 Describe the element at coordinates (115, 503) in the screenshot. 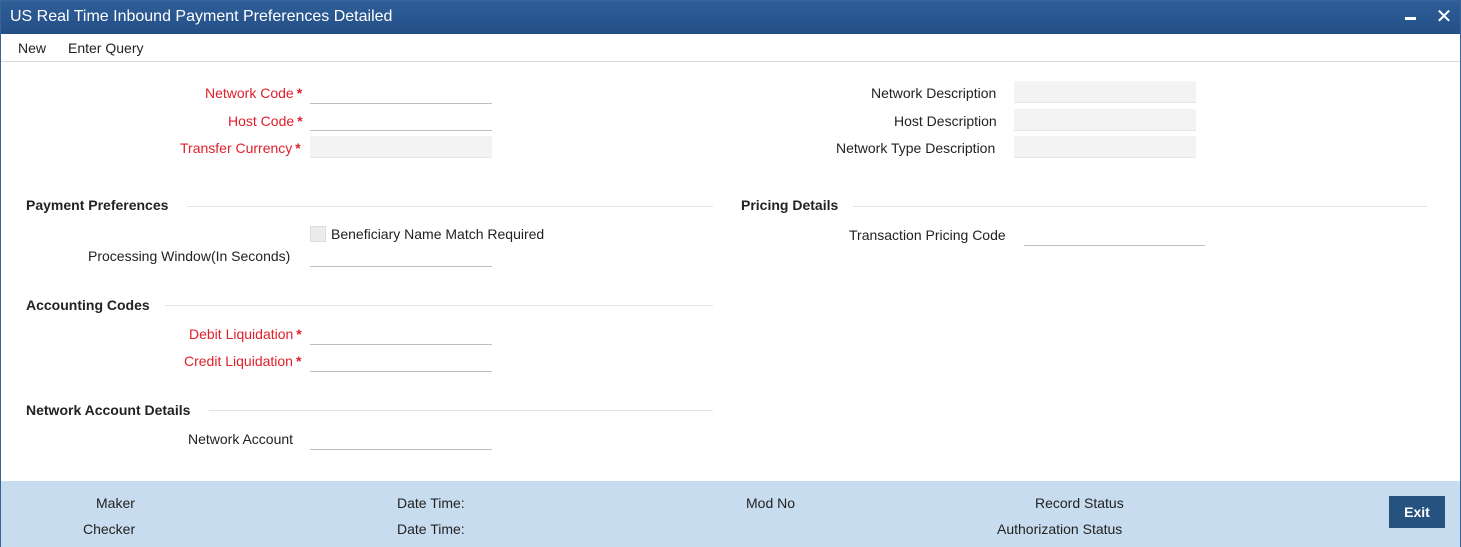

I see `maker-label: Maker` at that location.